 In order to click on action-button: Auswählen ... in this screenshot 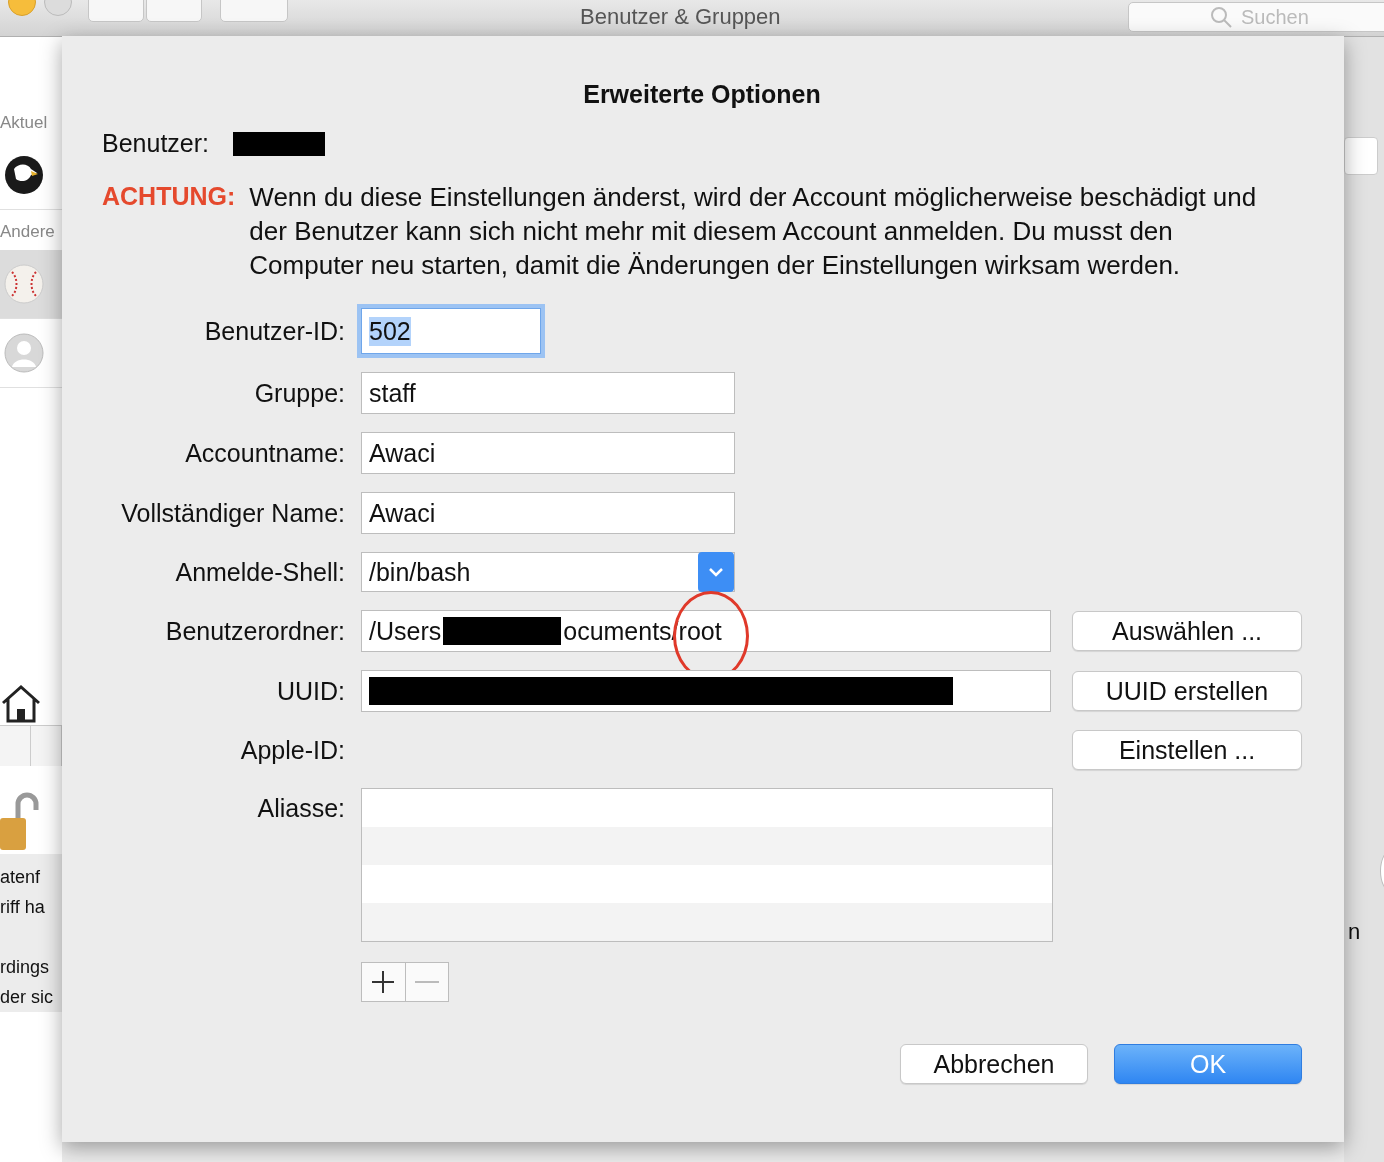, I will do `click(1187, 631)`.